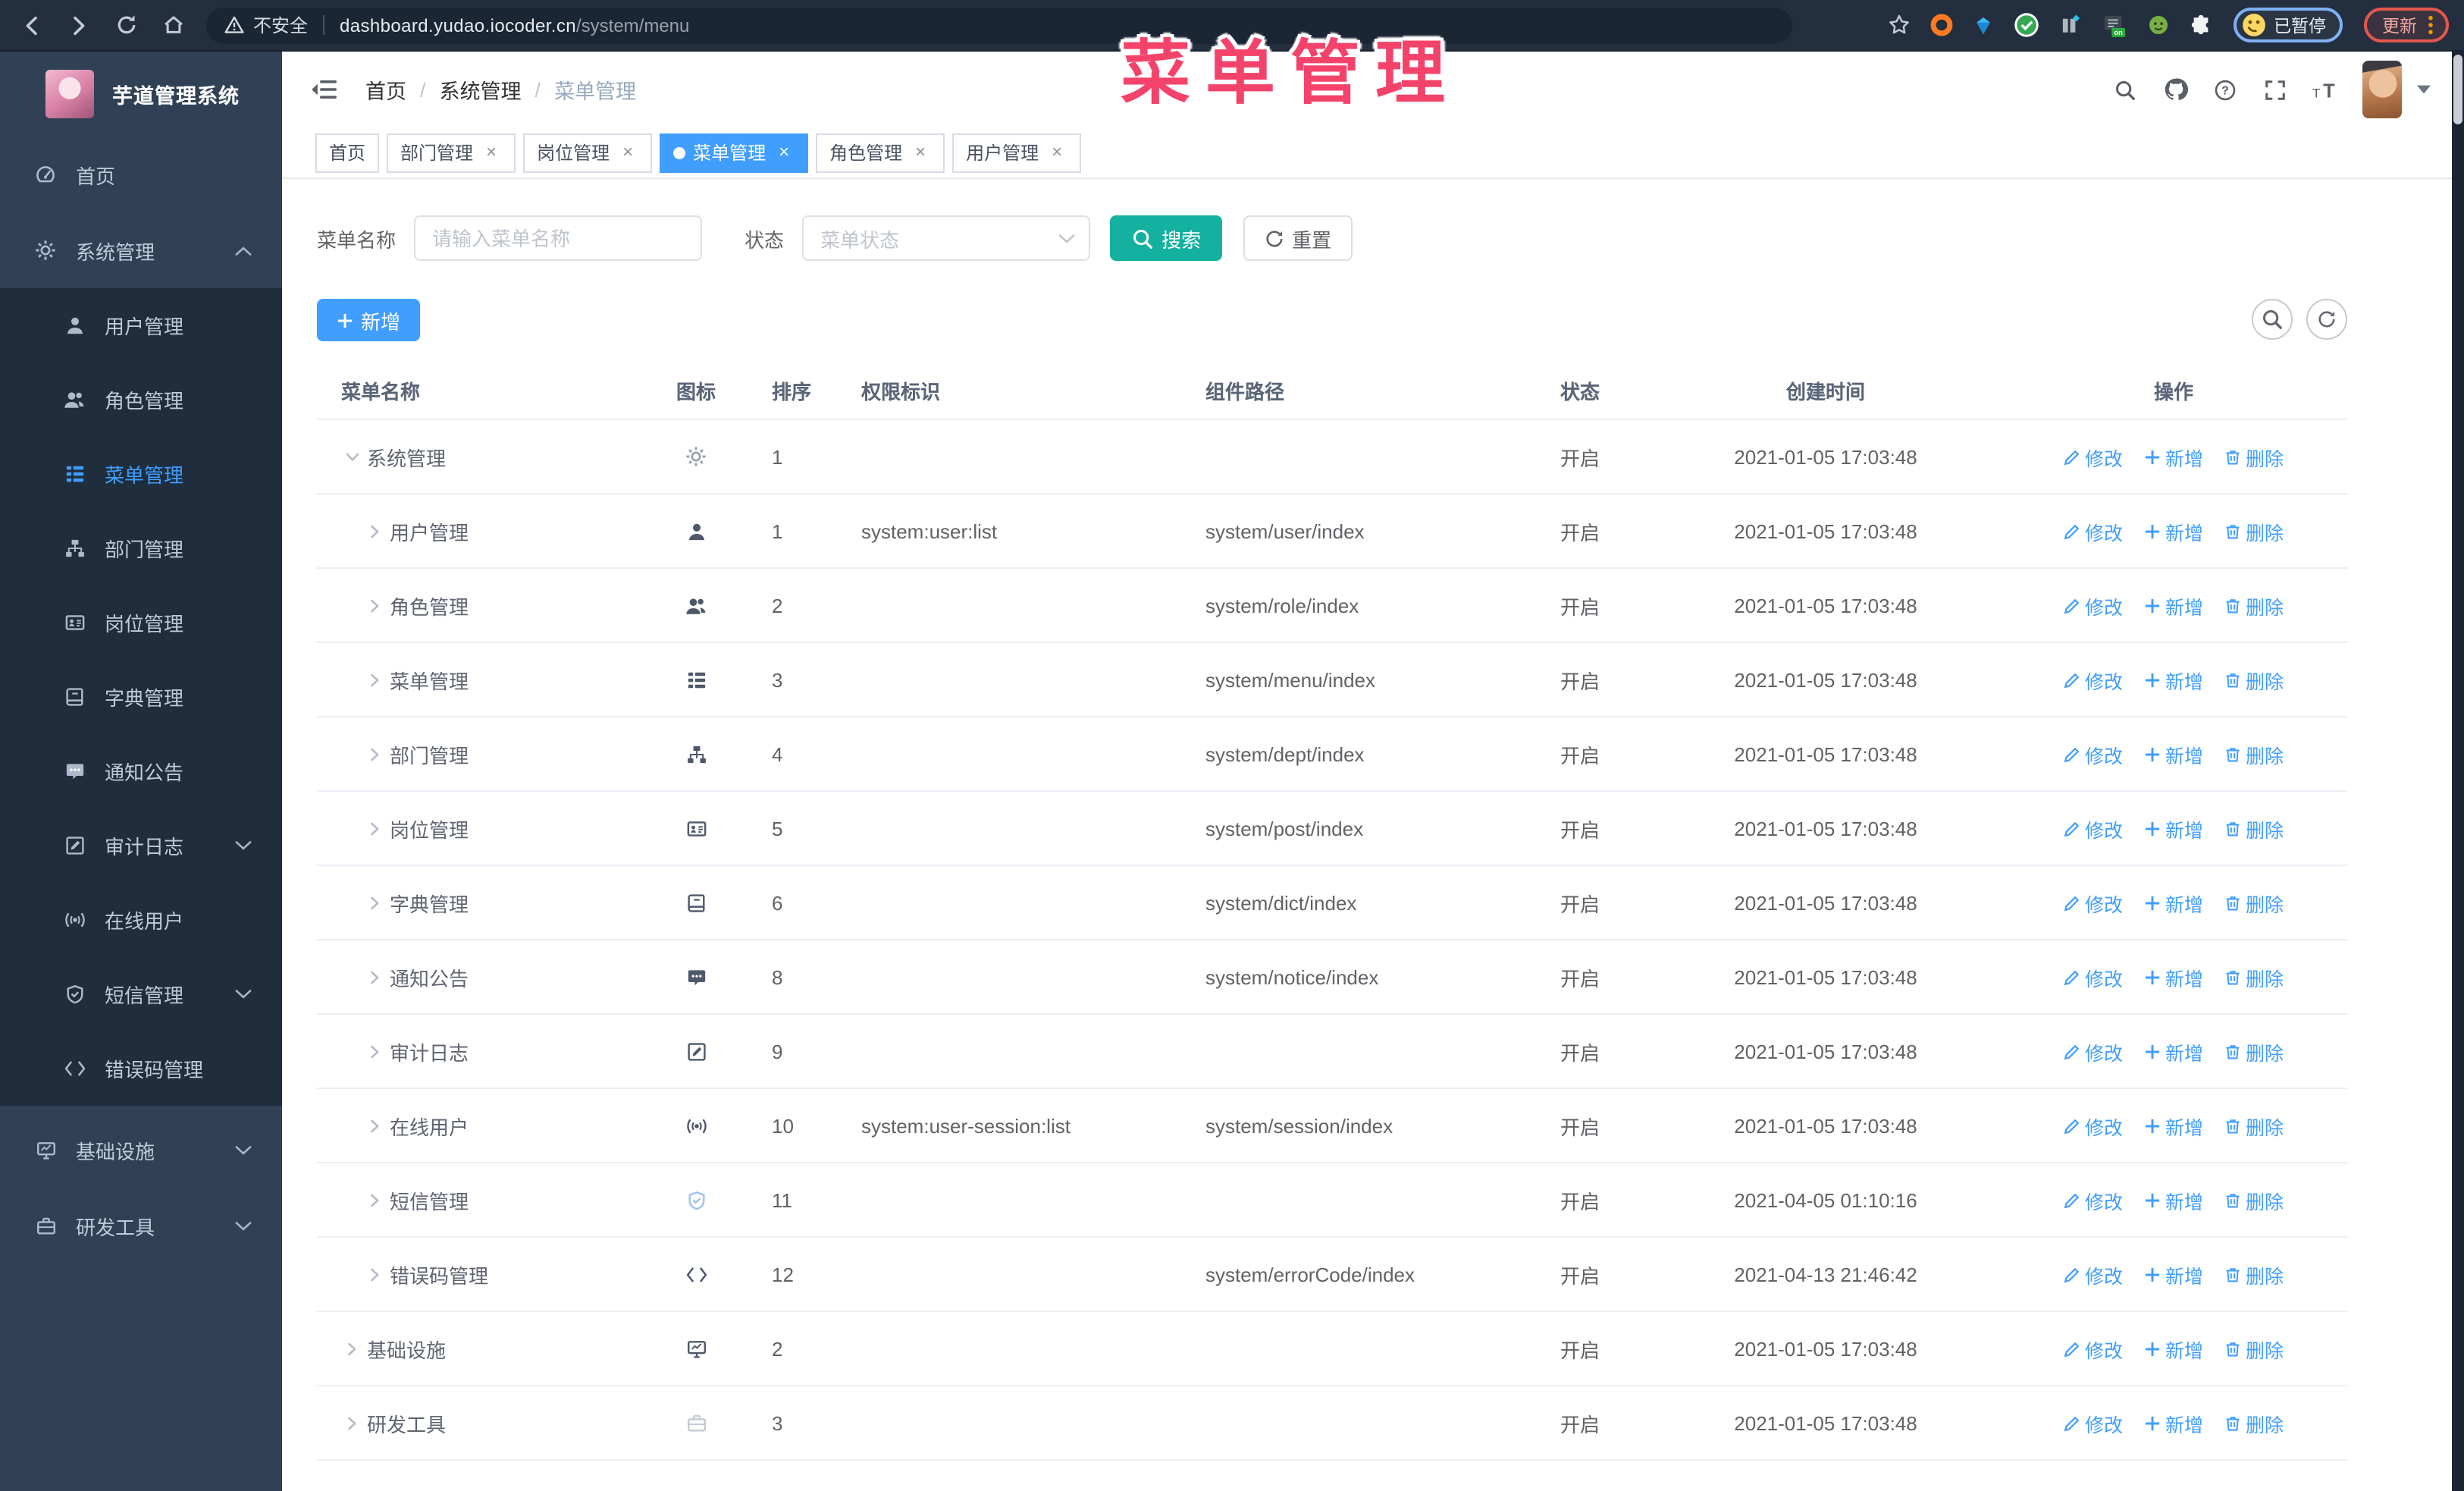 The width and height of the screenshot is (2464, 1491). I want to click on sidebar-item-errcode: 错误码管理, so click(141, 1068).